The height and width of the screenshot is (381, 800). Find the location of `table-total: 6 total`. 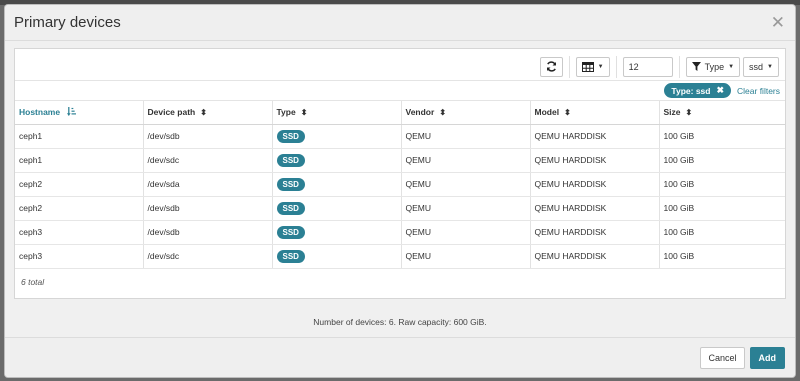

table-total: 6 total is located at coordinates (33, 282).